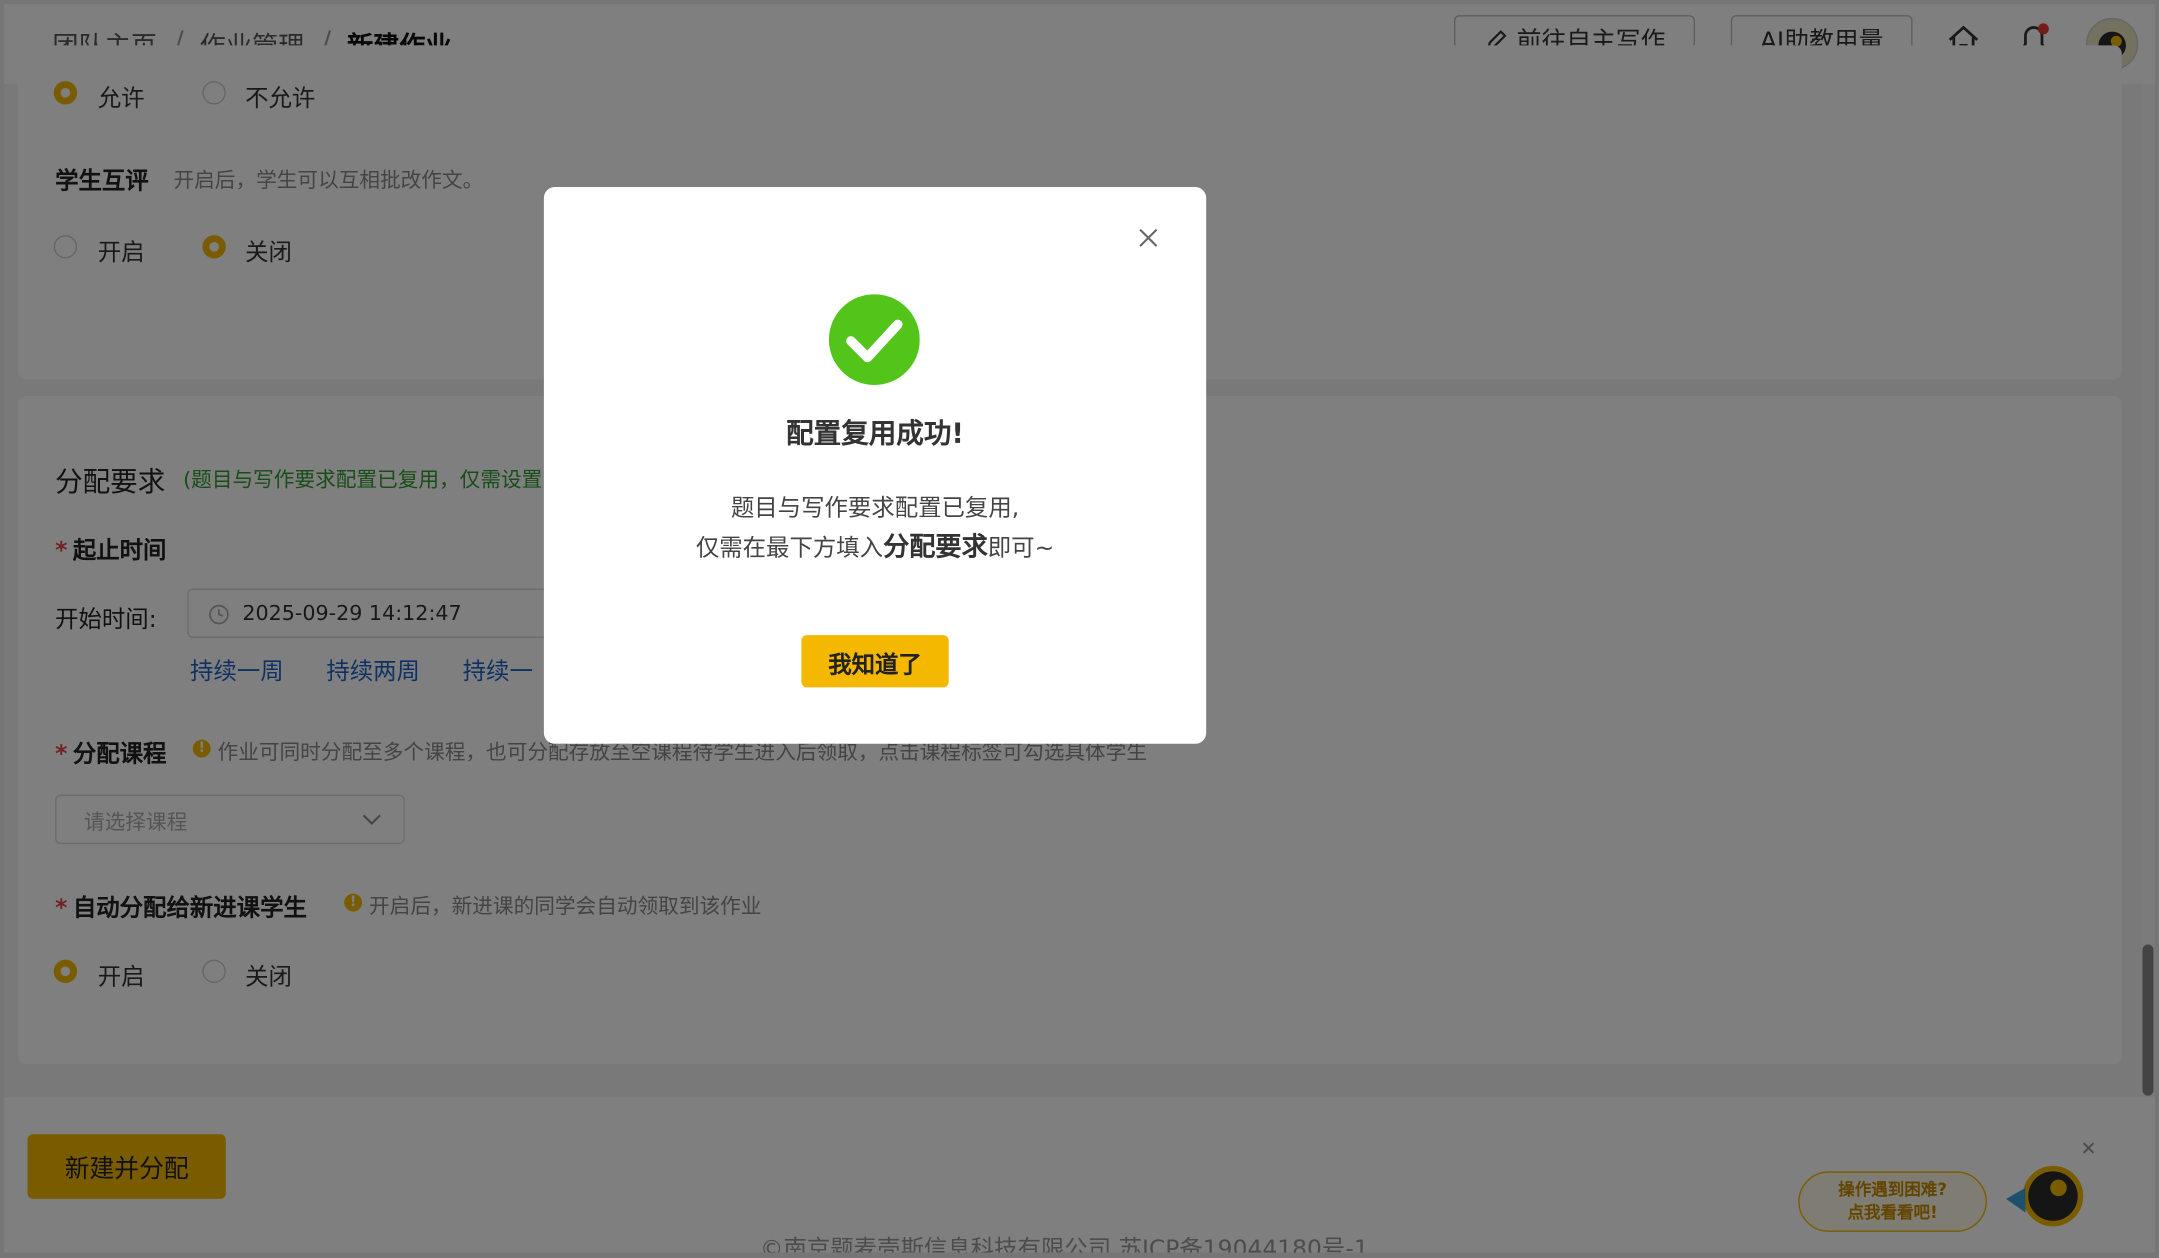 This screenshot has height=1258, width=2159. I want to click on modal-line1: 题目与写作要求配置已复用,, so click(875, 508).